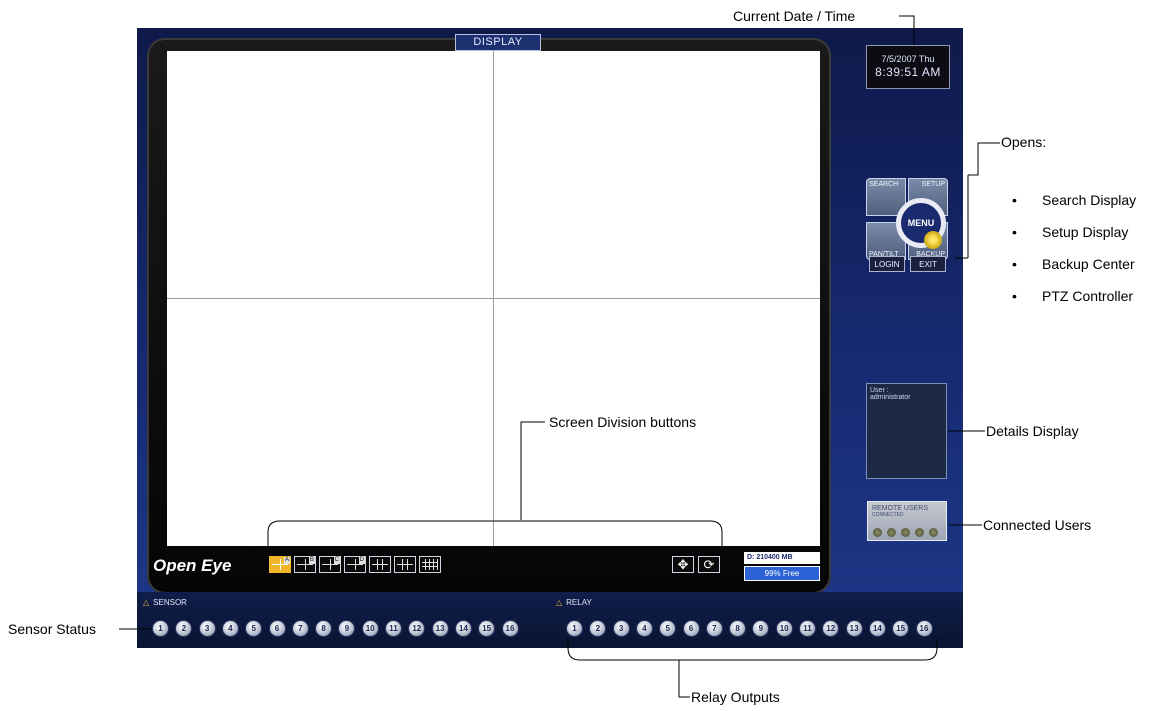  Describe the element at coordinates (1024, 142) in the screenshot. I see `annotation-opens: Opens:` at that location.